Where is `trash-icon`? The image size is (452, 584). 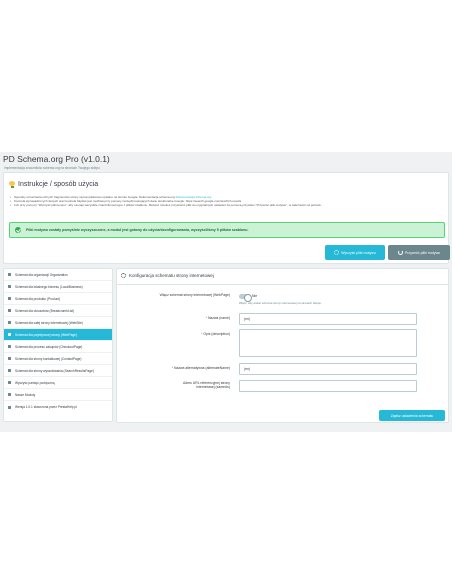 trash-icon is located at coordinates (9, 382).